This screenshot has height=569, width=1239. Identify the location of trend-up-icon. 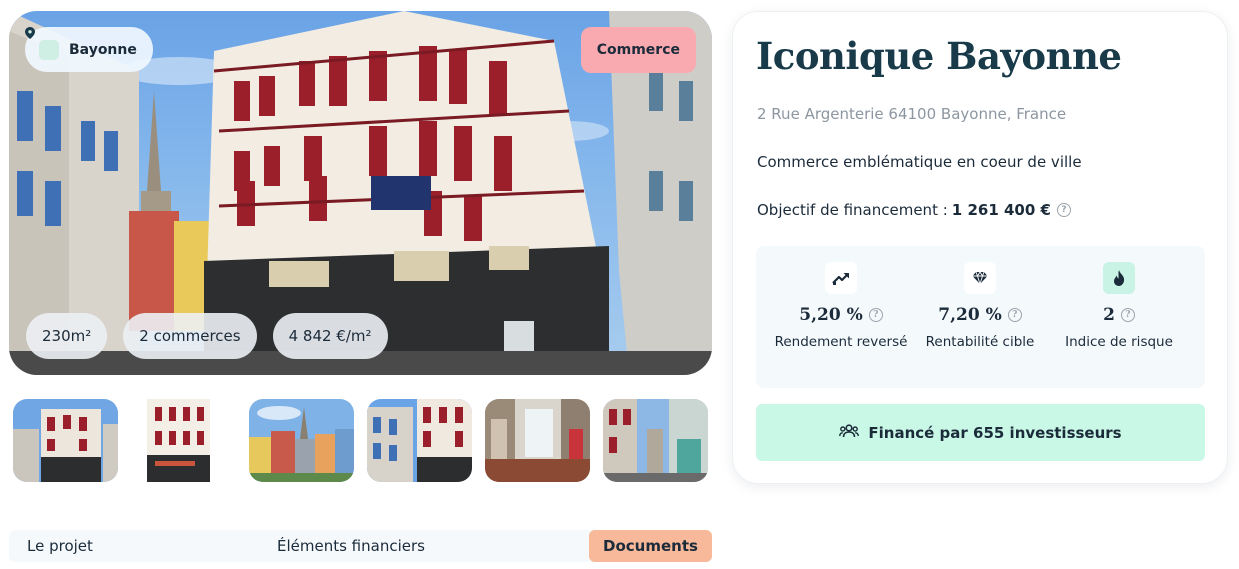
(841, 278).